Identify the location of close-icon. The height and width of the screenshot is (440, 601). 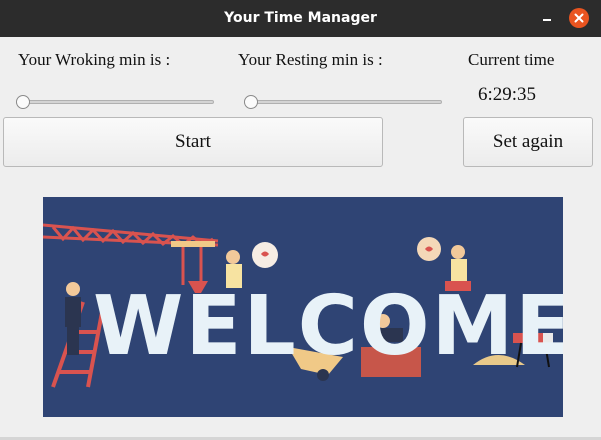
(579, 18).